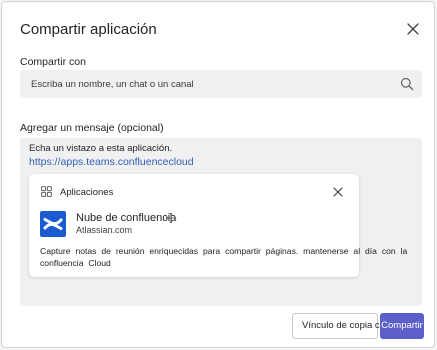  I want to click on close-dialog-button, so click(413, 29).